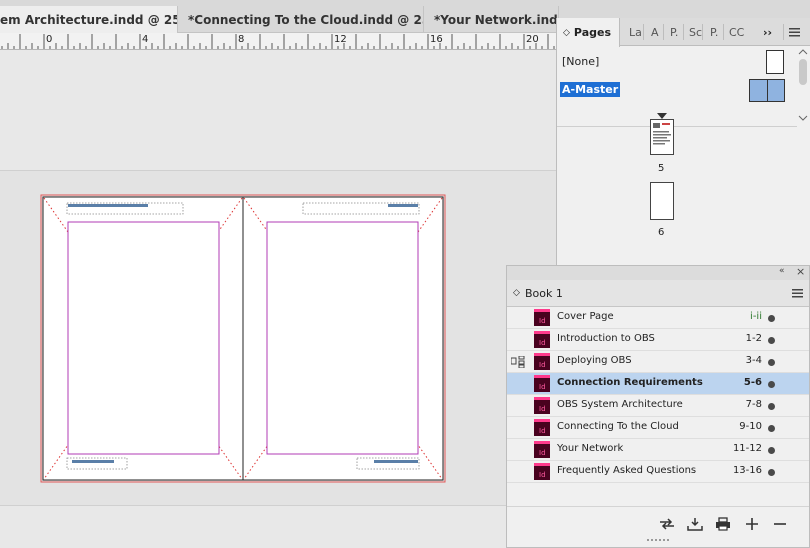 The width and height of the screenshot is (810, 548). I want to click on document-page-range: 5-6, so click(752, 382).